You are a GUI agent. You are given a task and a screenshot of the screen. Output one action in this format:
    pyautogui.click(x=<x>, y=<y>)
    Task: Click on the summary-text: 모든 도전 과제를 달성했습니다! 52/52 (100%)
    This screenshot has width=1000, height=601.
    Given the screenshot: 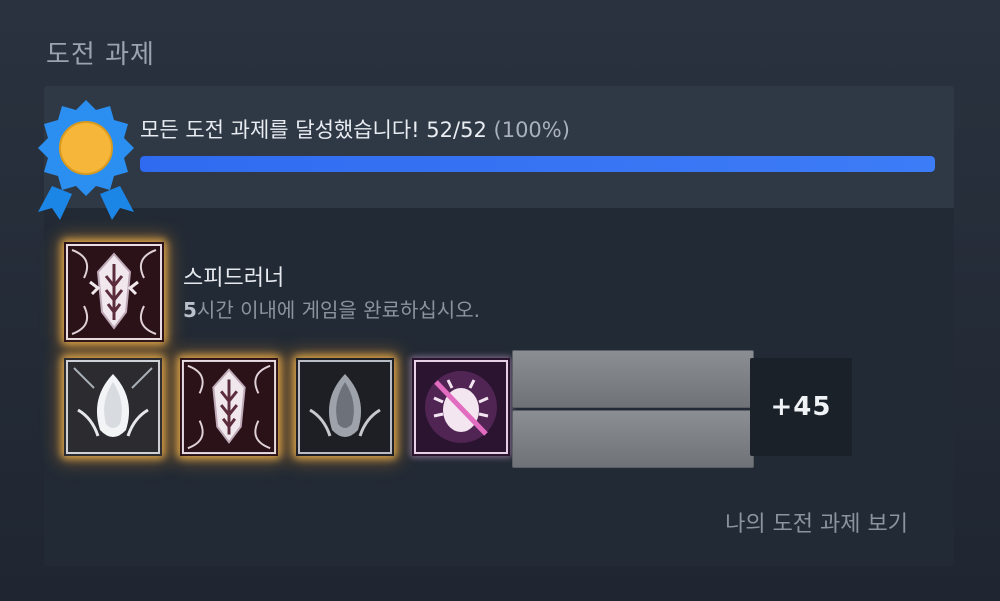 What is the action you would take?
    pyautogui.click(x=355, y=129)
    